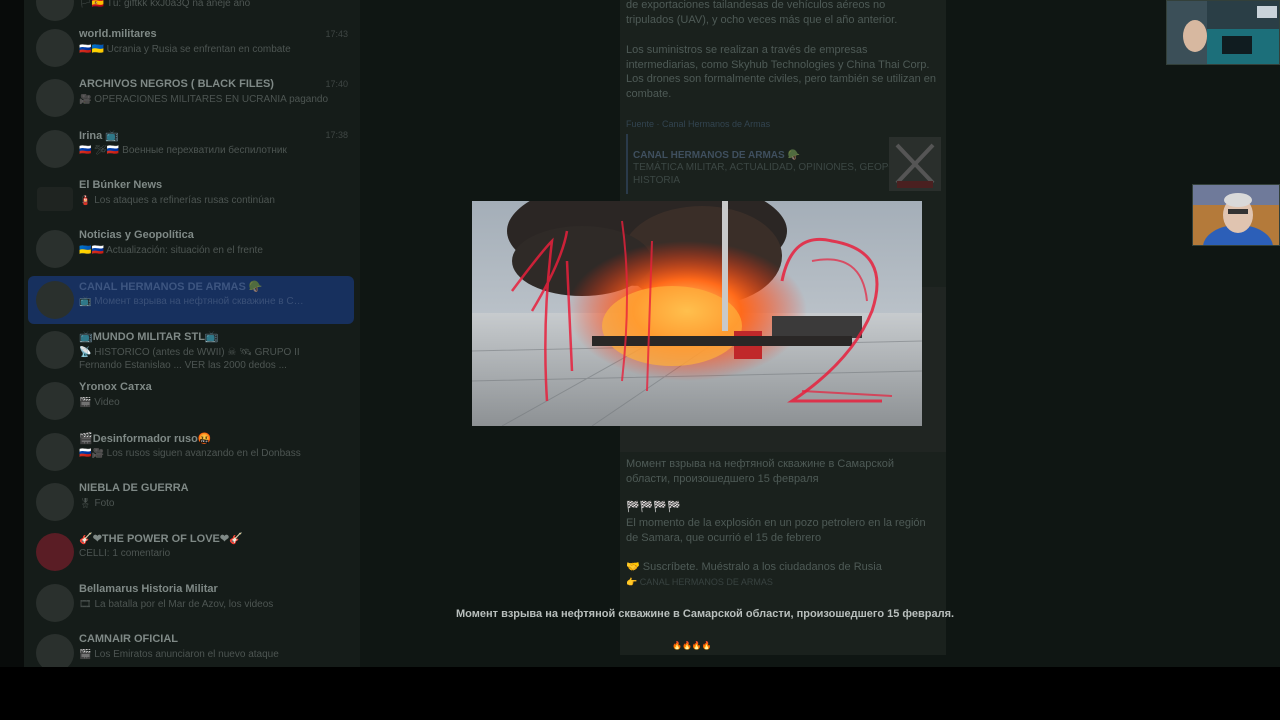 The image size is (1280, 720). What do you see at coordinates (99, 402) in the screenshot?
I see `chat-preview: 🎬 Video` at bounding box center [99, 402].